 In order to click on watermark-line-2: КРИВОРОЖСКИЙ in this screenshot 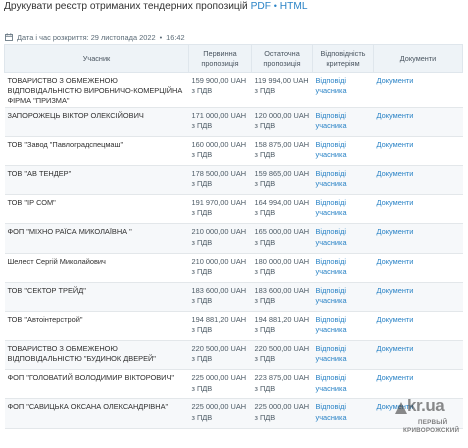, I will do `click(431, 430)`.